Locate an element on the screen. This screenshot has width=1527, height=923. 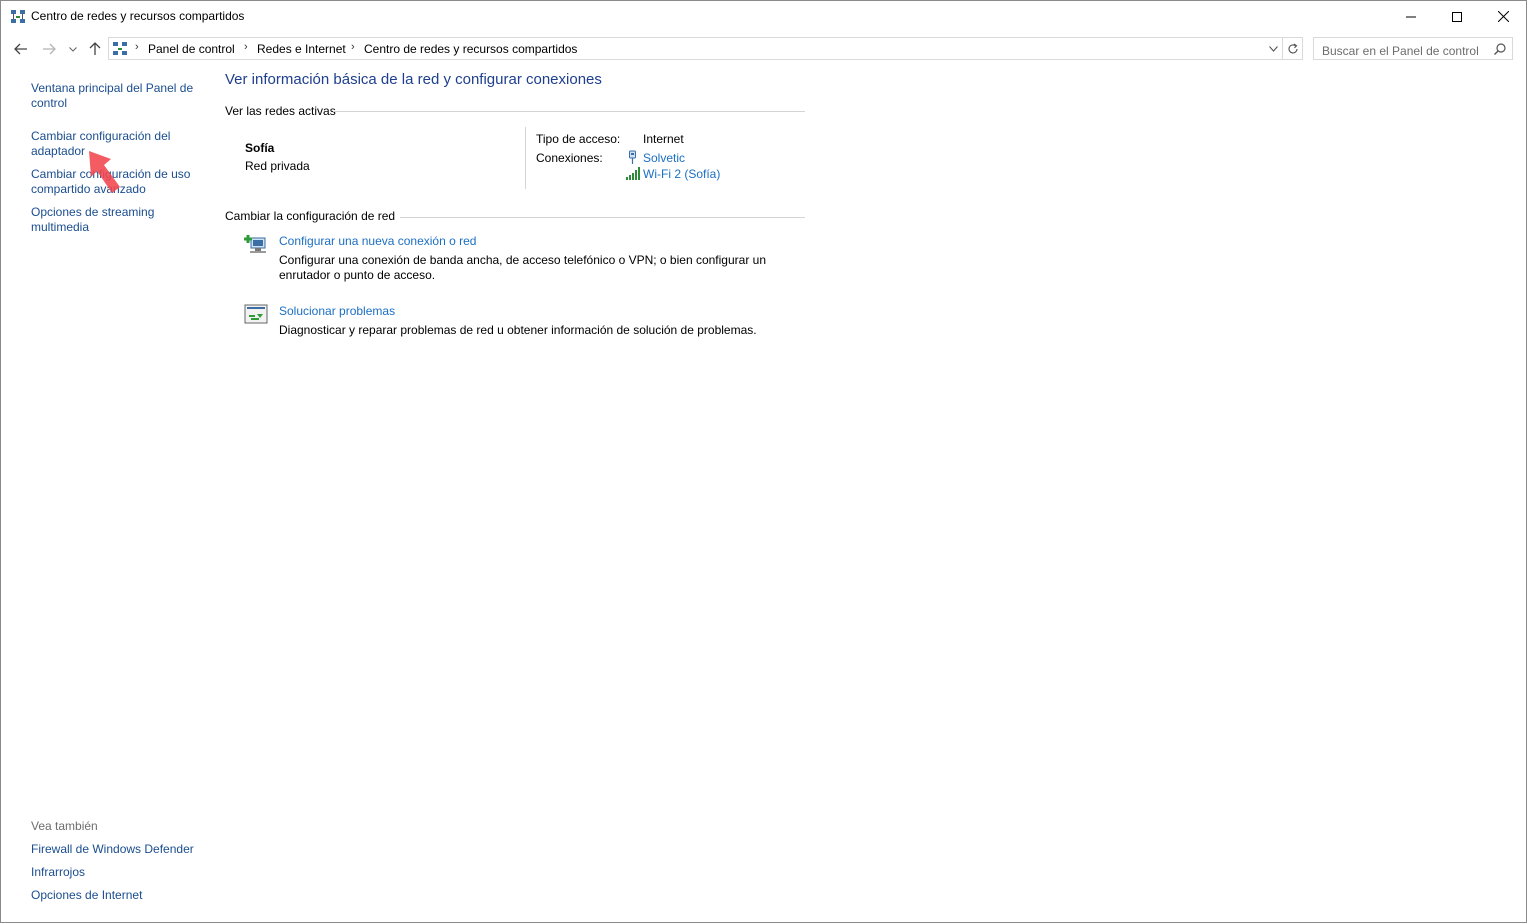
sidebar-link-control-panel-home: Ventana principal del Panel de control is located at coordinates (116, 96).